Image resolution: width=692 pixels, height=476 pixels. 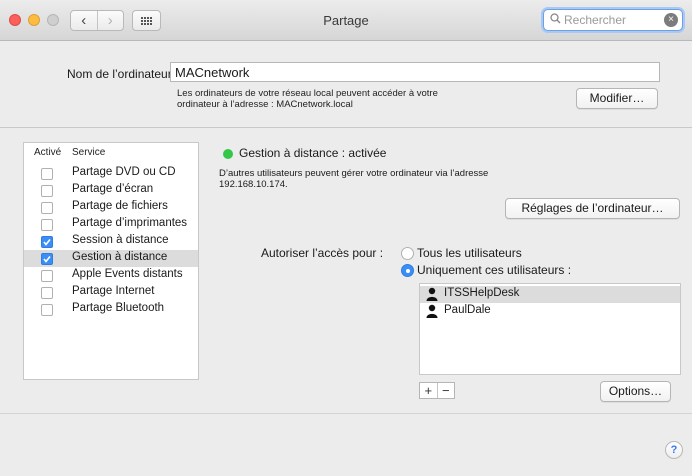 What do you see at coordinates (228, 154) in the screenshot?
I see `status-indicator` at bounding box center [228, 154].